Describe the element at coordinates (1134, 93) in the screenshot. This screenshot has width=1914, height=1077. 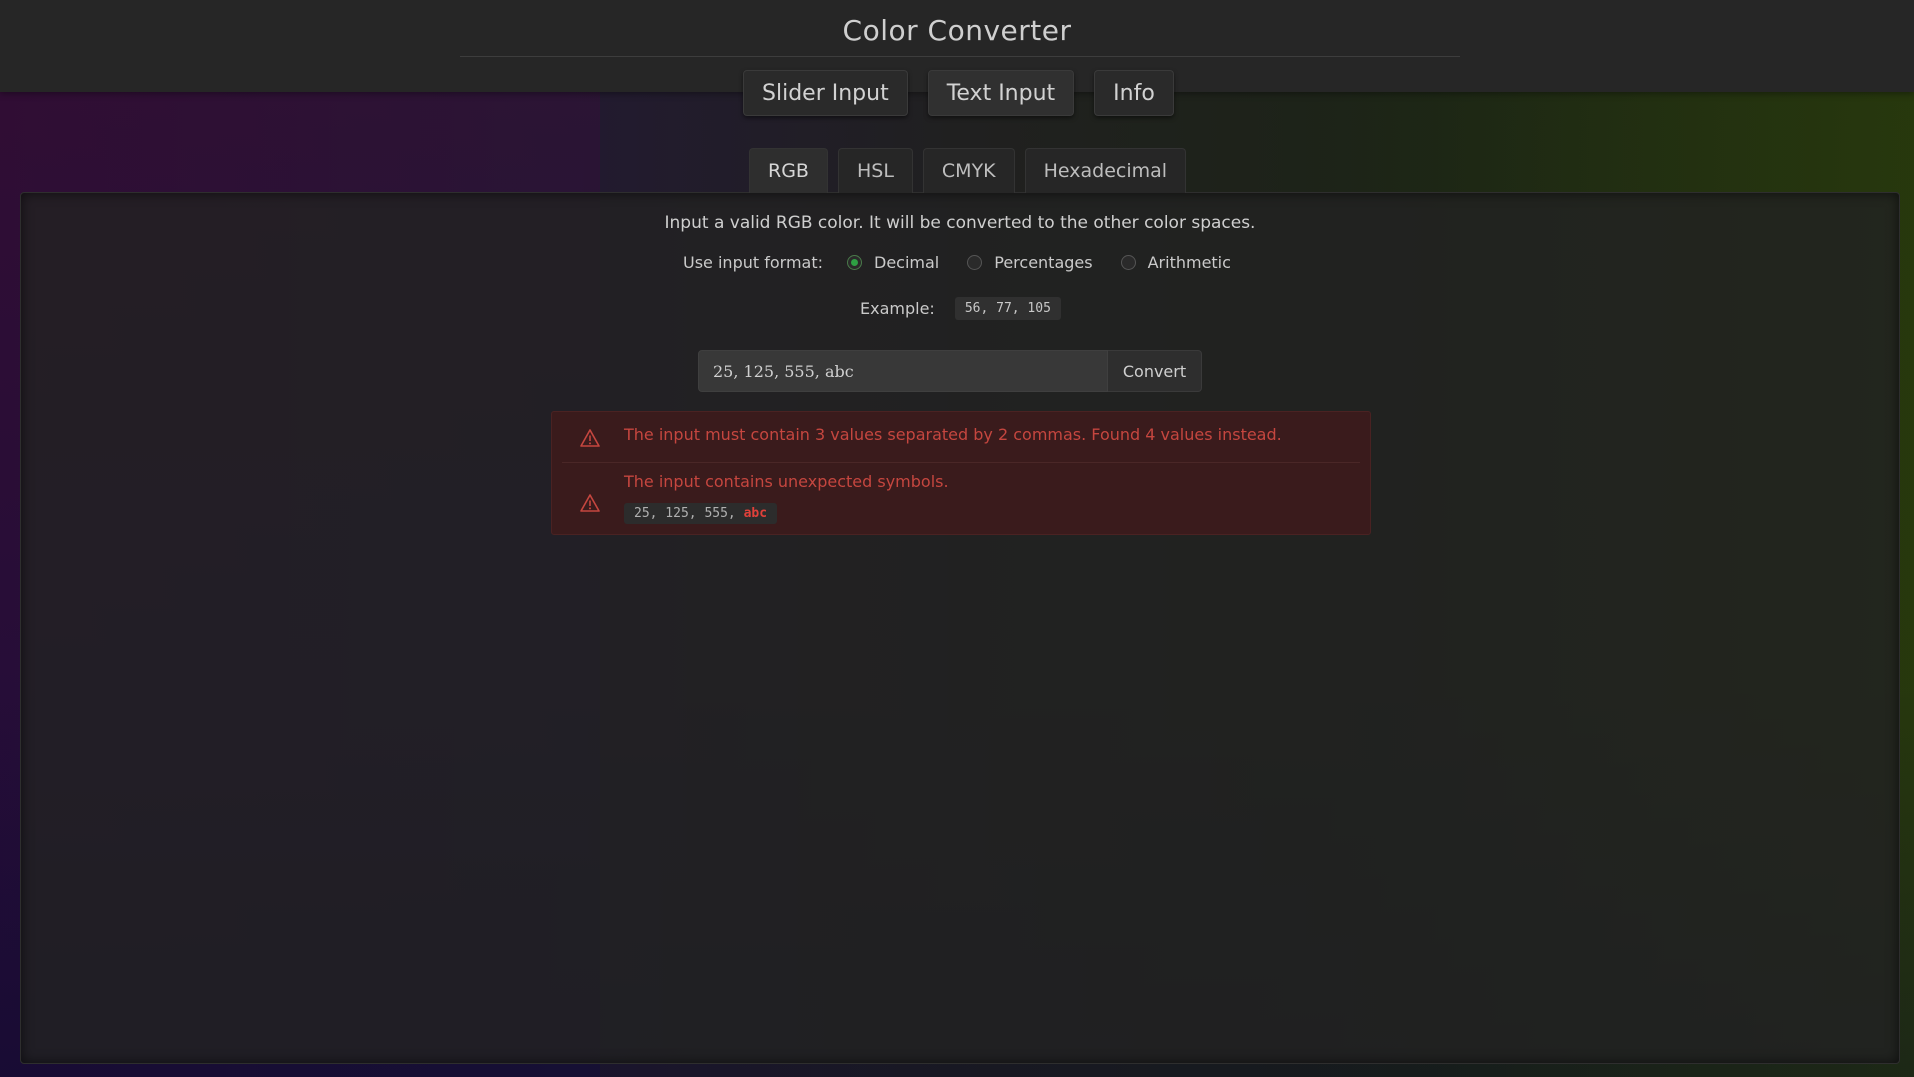
I see `tab-info: Info` at that location.